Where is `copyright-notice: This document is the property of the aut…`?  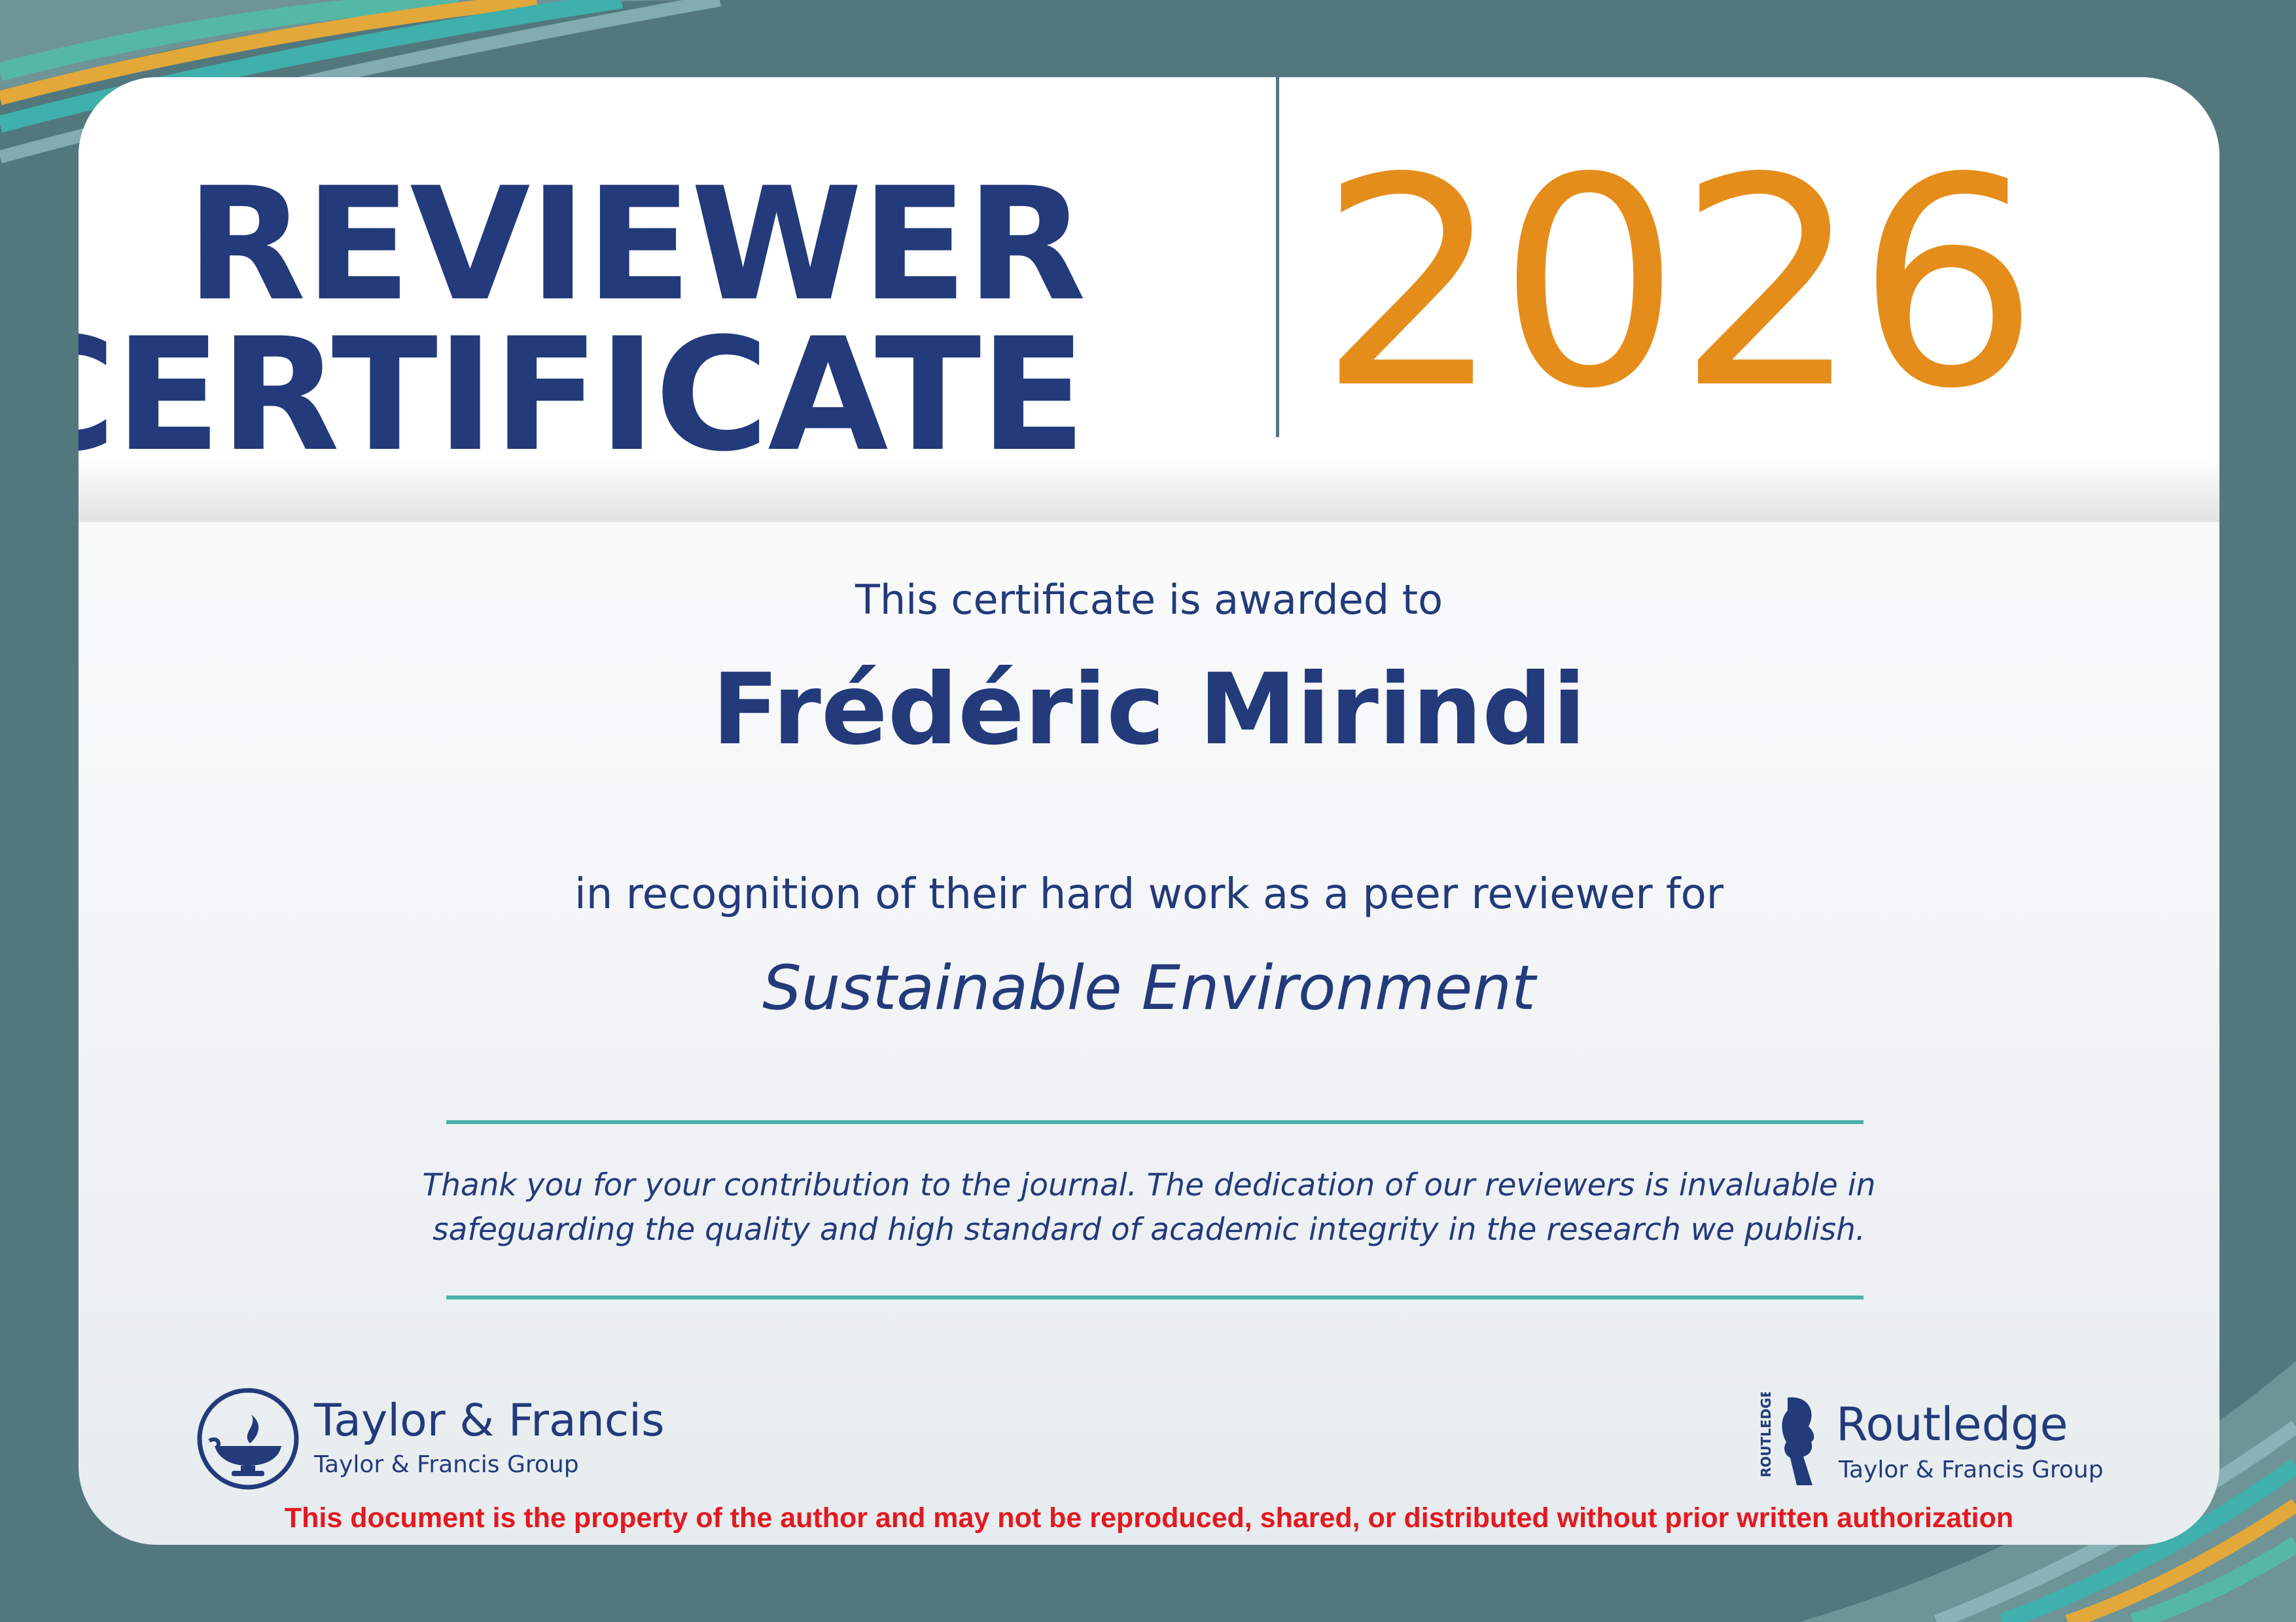 copyright-notice: This document is the property of the aut… is located at coordinates (1149, 1518).